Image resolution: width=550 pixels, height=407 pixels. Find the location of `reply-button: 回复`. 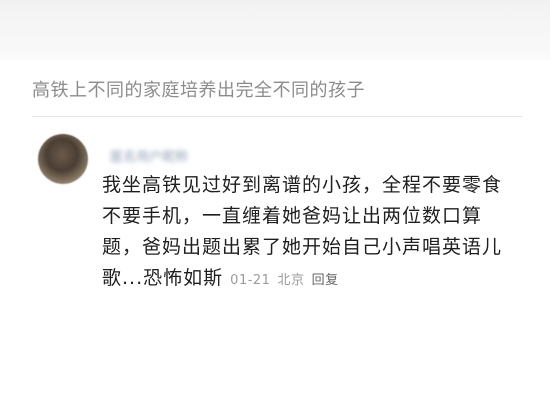

reply-button: 回复 is located at coordinates (325, 280).